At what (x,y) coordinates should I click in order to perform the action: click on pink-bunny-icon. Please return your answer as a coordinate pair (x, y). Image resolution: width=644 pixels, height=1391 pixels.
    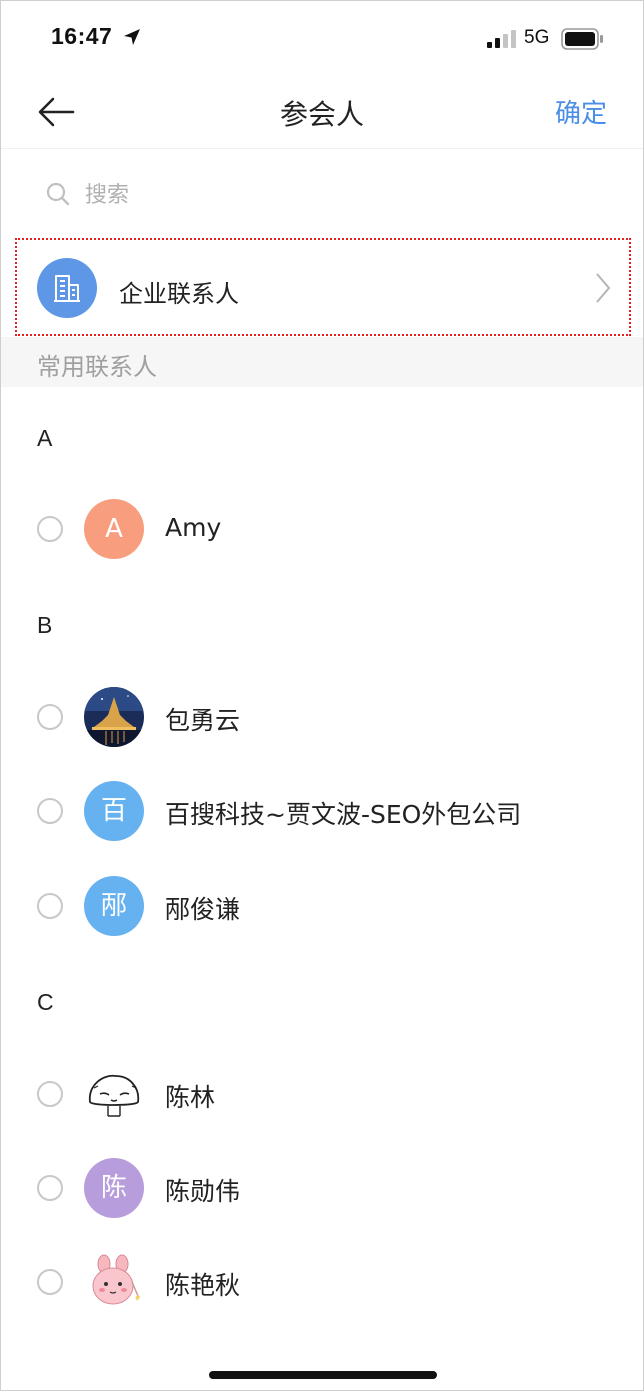
    Looking at the image, I should click on (116, 1279).